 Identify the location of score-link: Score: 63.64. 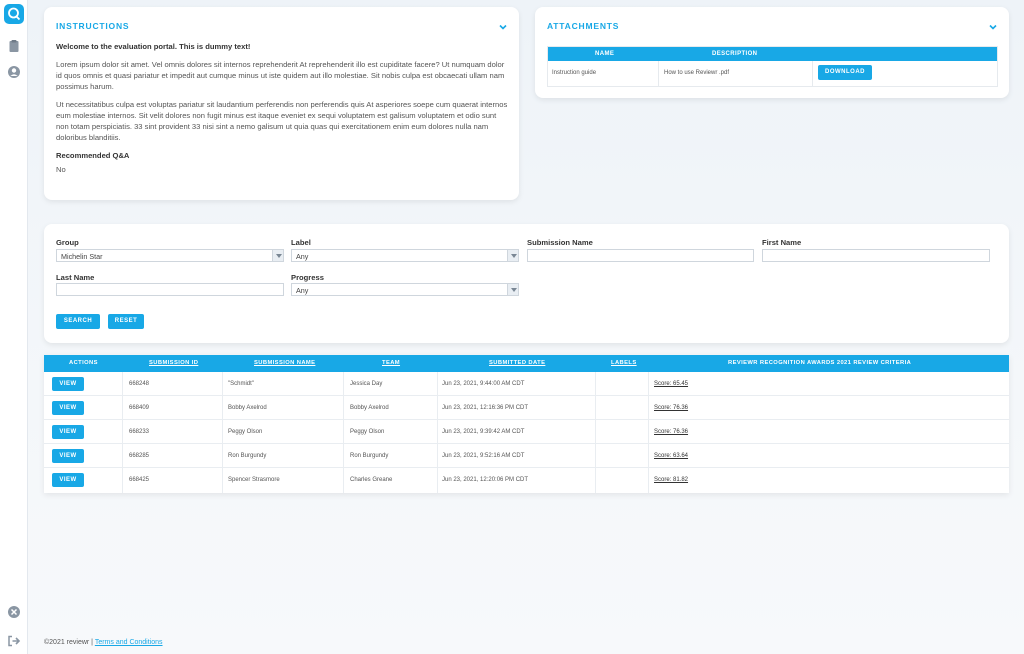
(671, 456).